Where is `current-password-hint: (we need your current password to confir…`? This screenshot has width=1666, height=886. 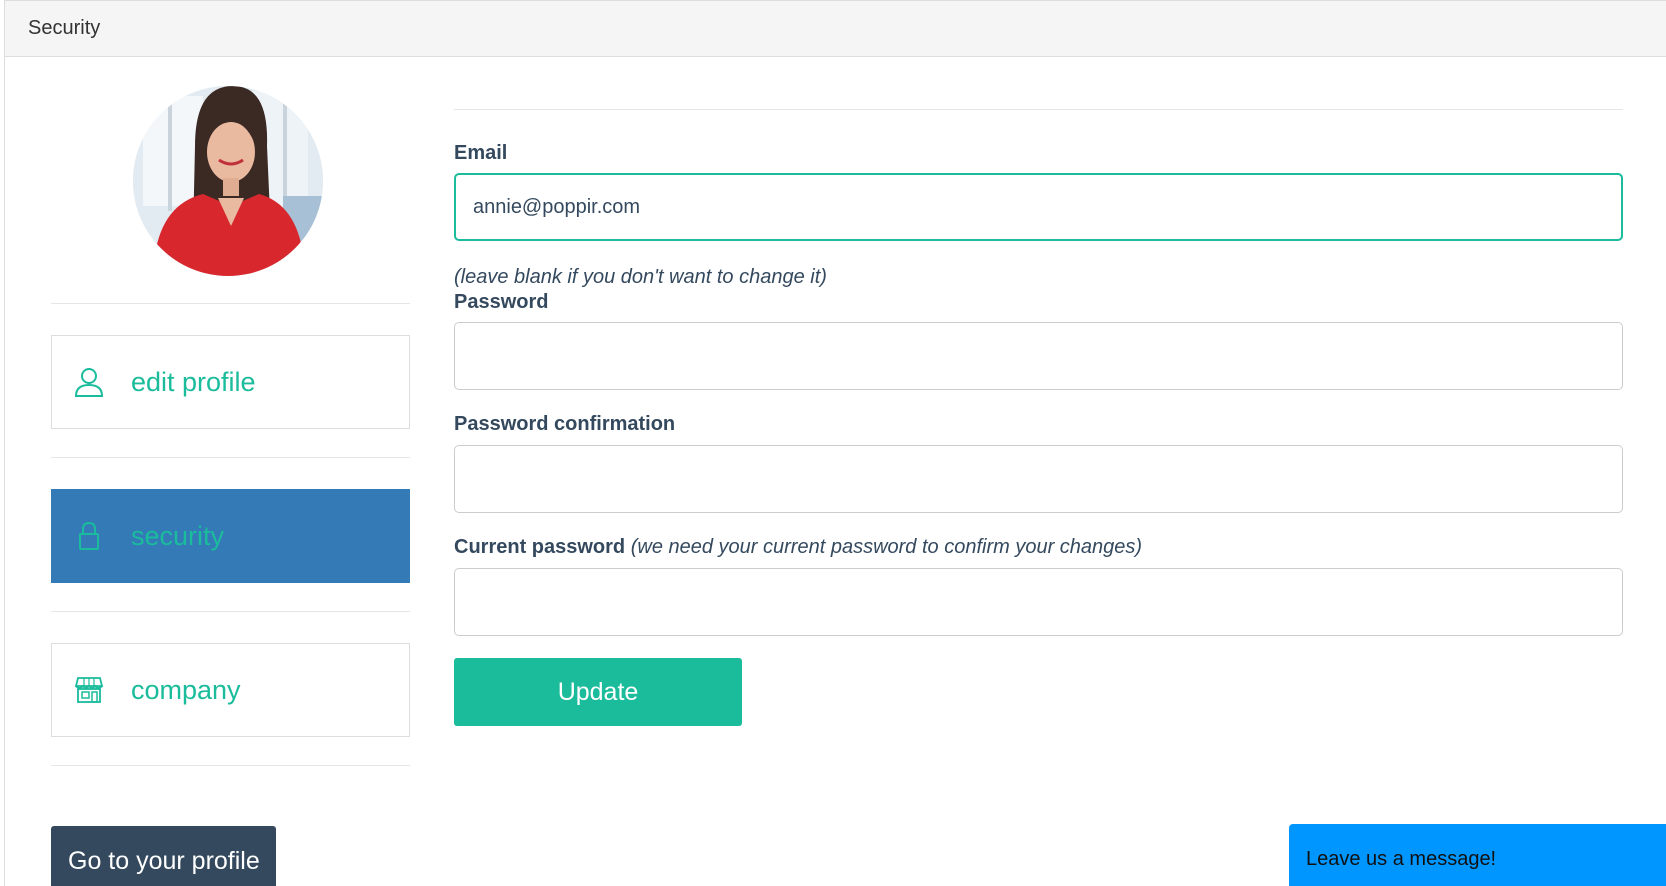 current-password-hint: (we need your current password to confir… is located at coordinates (886, 547).